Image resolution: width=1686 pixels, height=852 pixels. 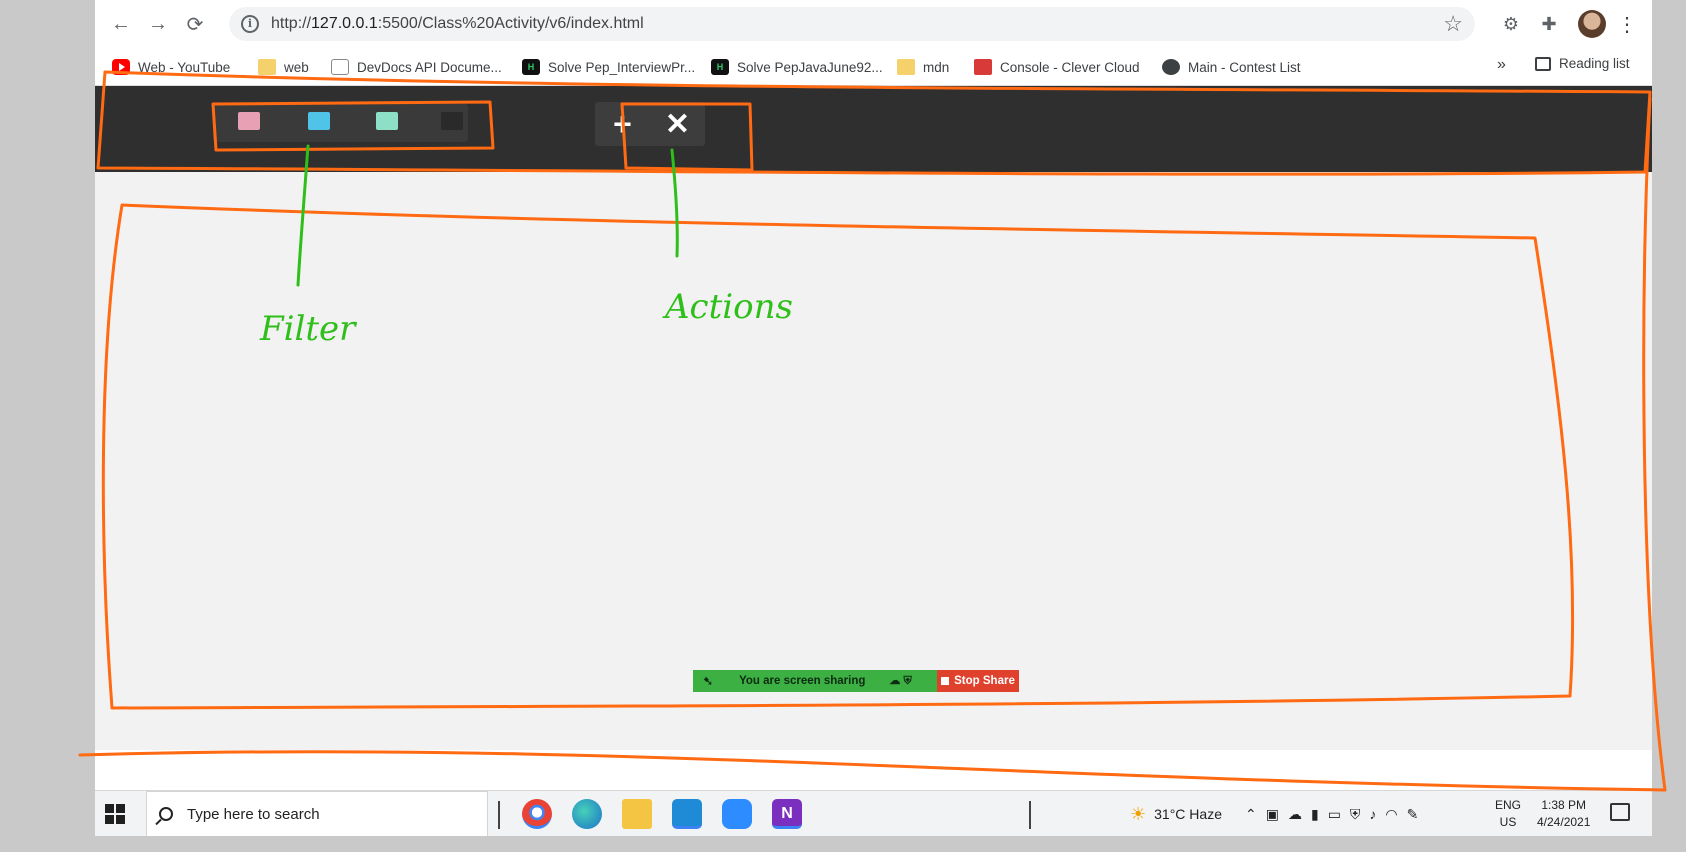 I want to click on search-icon, so click(x=166, y=814).